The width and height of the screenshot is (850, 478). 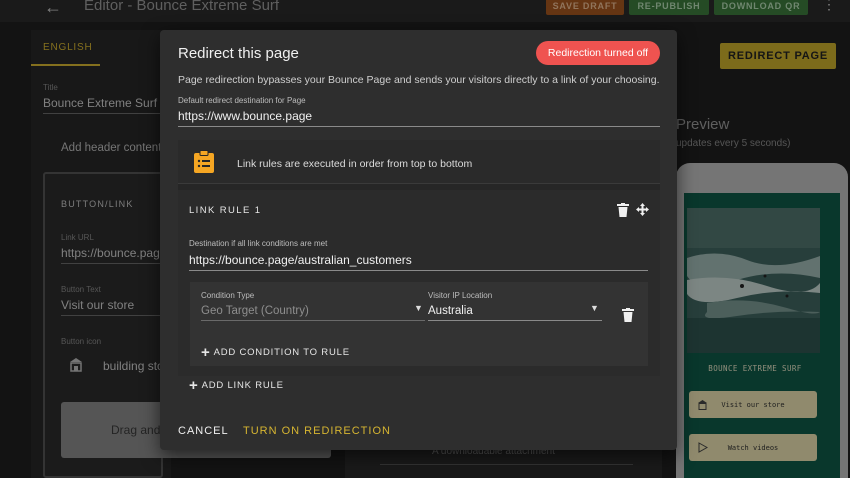 What do you see at coordinates (255, 311) in the screenshot?
I see `condition-type-select: Geo Target (Country)` at bounding box center [255, 311].